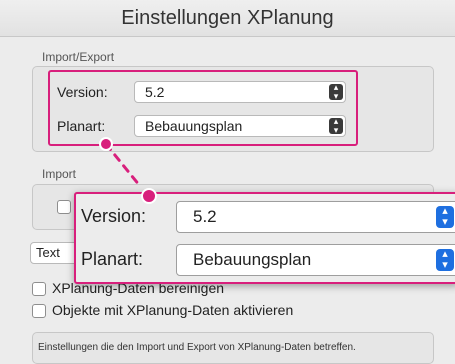 This screenshot has width=455, height=364. I want to click on option-checkbox-bereinigen, so click(39, 289).